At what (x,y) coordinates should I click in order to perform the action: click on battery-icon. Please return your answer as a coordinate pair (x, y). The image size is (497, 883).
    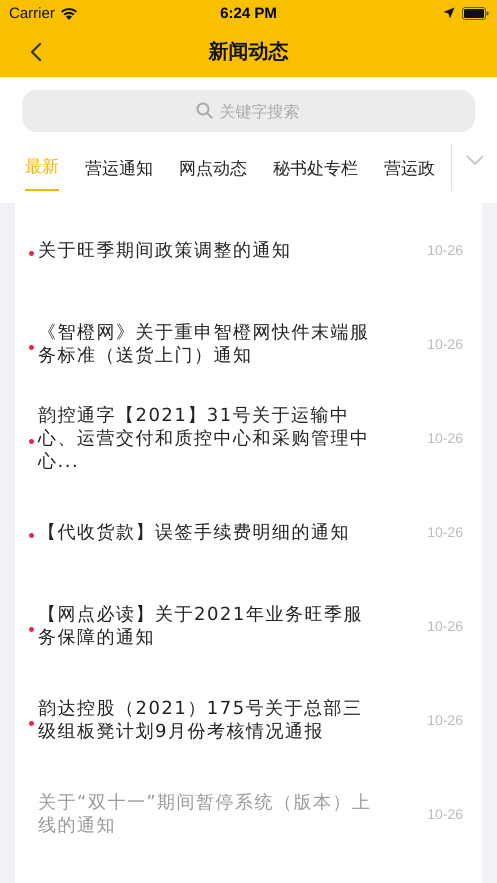
    Looking at the image, I should click on (475, 13).